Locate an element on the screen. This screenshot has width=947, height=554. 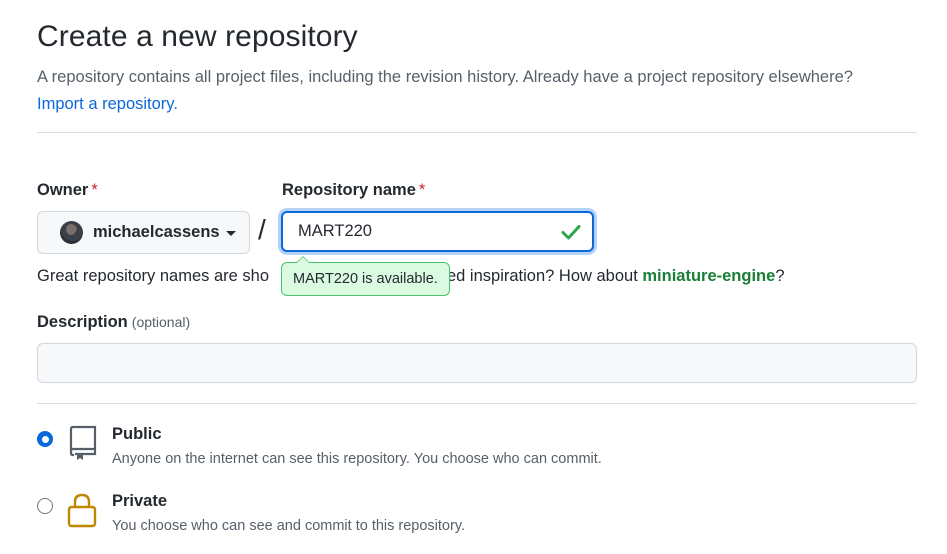
description-label-text: Description is located at coordinates (82, 322).